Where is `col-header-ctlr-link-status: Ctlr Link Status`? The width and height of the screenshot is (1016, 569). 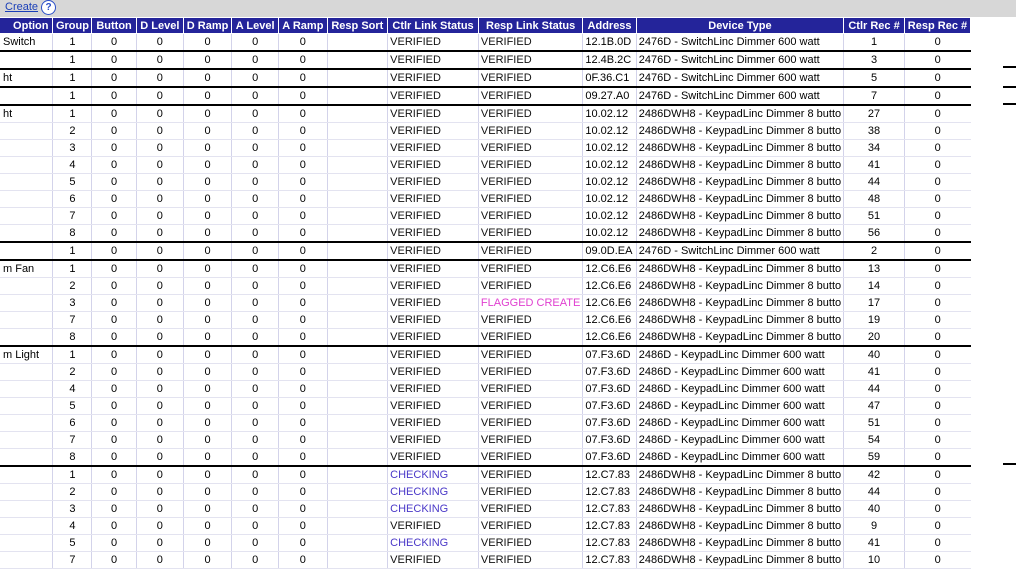 col-header-ctlr-link-status: Ctlr Link Status is located at coordinates (433, 25).